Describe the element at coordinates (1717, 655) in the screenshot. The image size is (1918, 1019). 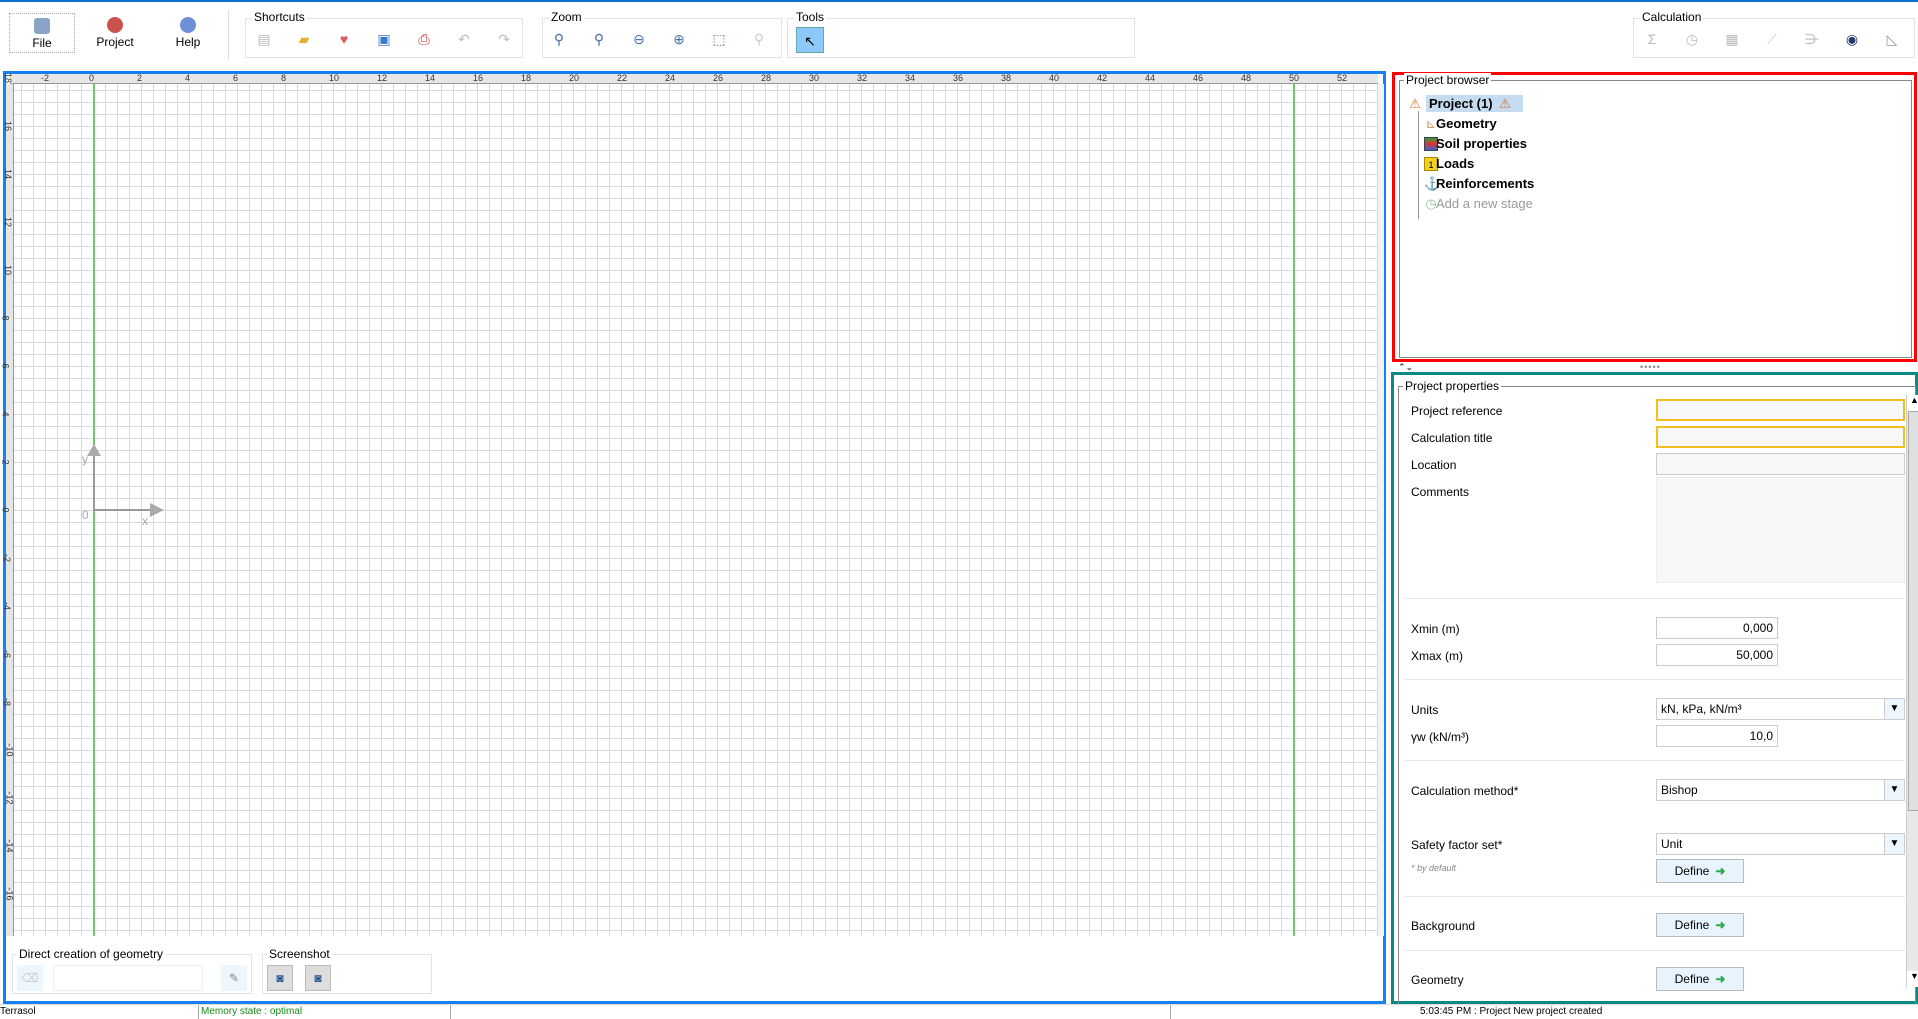
I see `xmax-input` at that location.